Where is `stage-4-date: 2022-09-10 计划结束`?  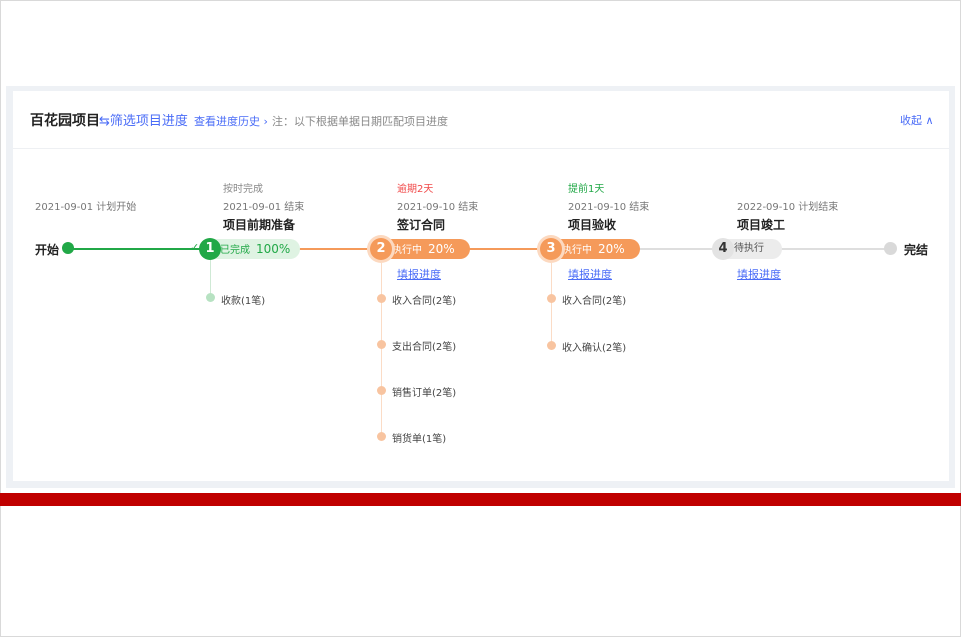 stage-4-date: 2022-09-10 计划结束 is located at coordinates (788, 207).